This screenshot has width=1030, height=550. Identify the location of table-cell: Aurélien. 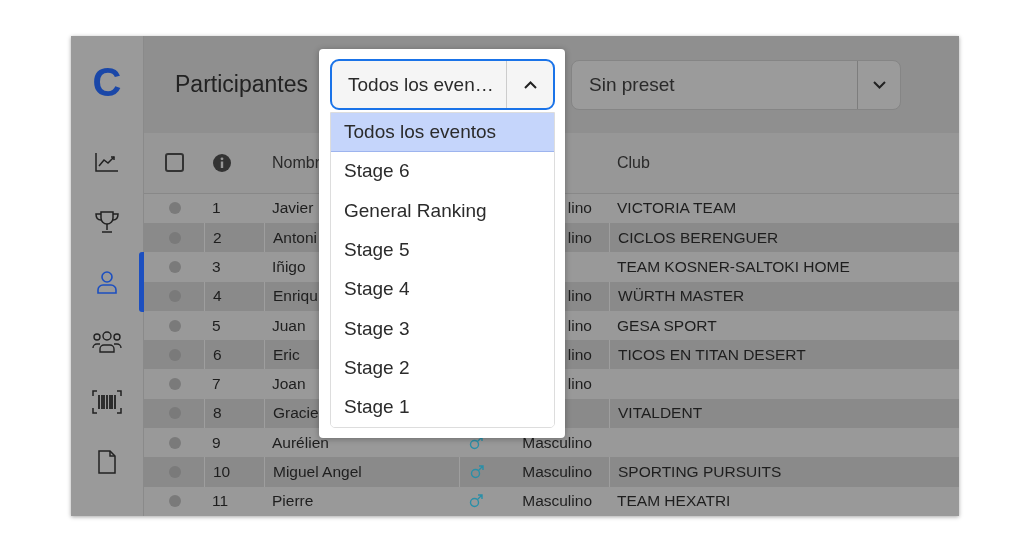
(300, 442).